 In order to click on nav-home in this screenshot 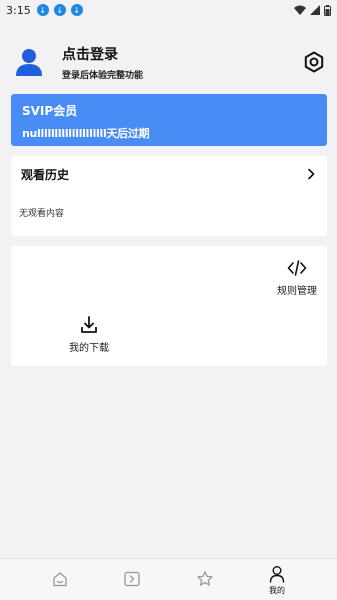, I will do `click(60, 579)`.